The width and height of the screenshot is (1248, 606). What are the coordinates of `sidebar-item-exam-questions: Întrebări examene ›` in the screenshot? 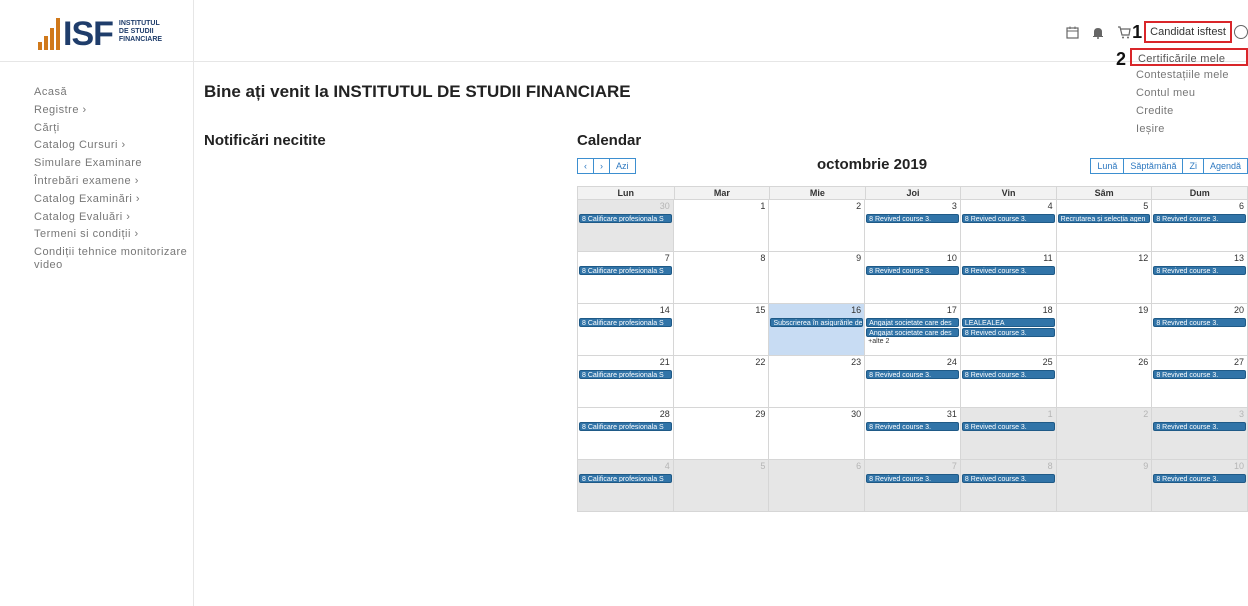 It's located at (114, 182).